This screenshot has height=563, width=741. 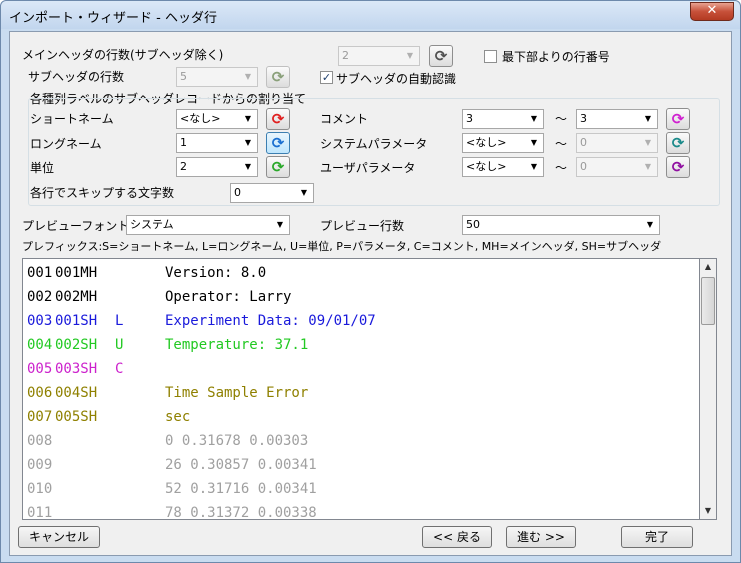 What do you see at coordinates (237, 441) in the screenshot?
I see `preview-line-text: 0 0.31678 0.00303` at bounding box center [237, 441].